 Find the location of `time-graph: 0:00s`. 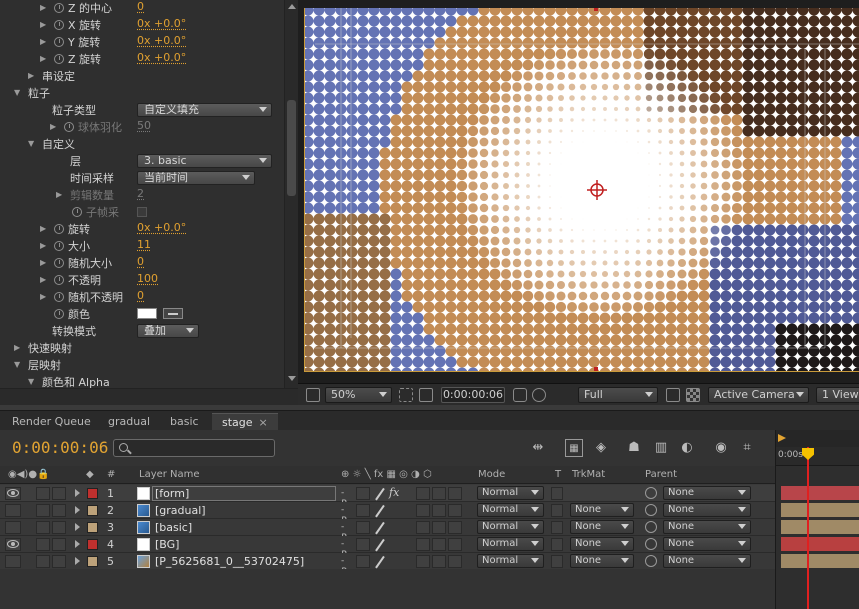

time-graph: 0:00s is located at coordinates (817, 519).